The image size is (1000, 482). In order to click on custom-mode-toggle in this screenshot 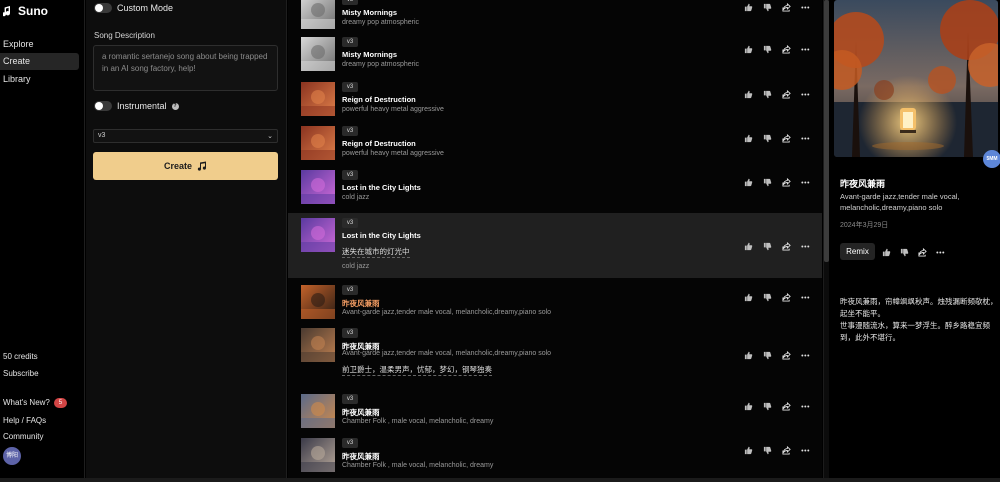, I will do `click(103, 8)`.